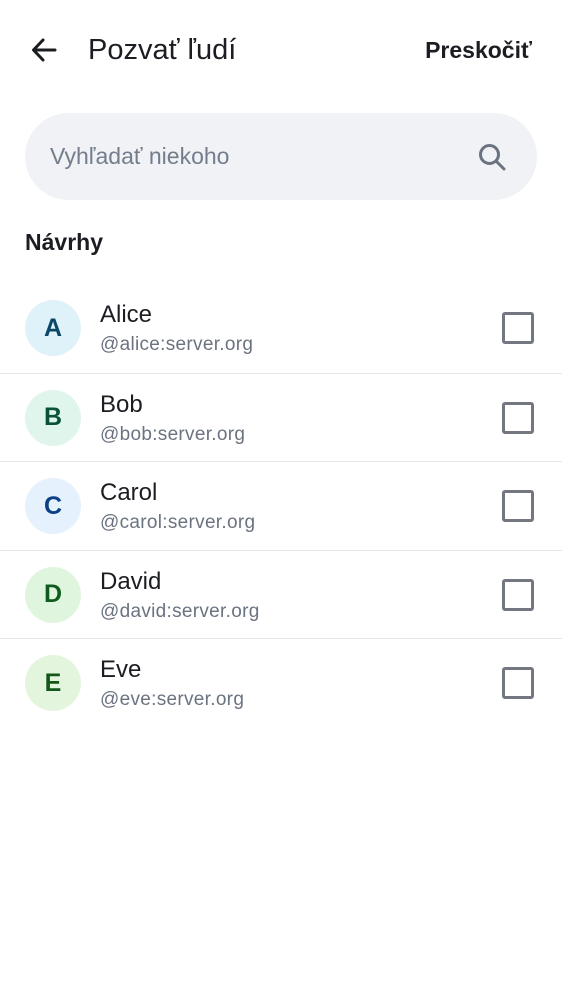  I want to click on search-bar, so click(281, 156).